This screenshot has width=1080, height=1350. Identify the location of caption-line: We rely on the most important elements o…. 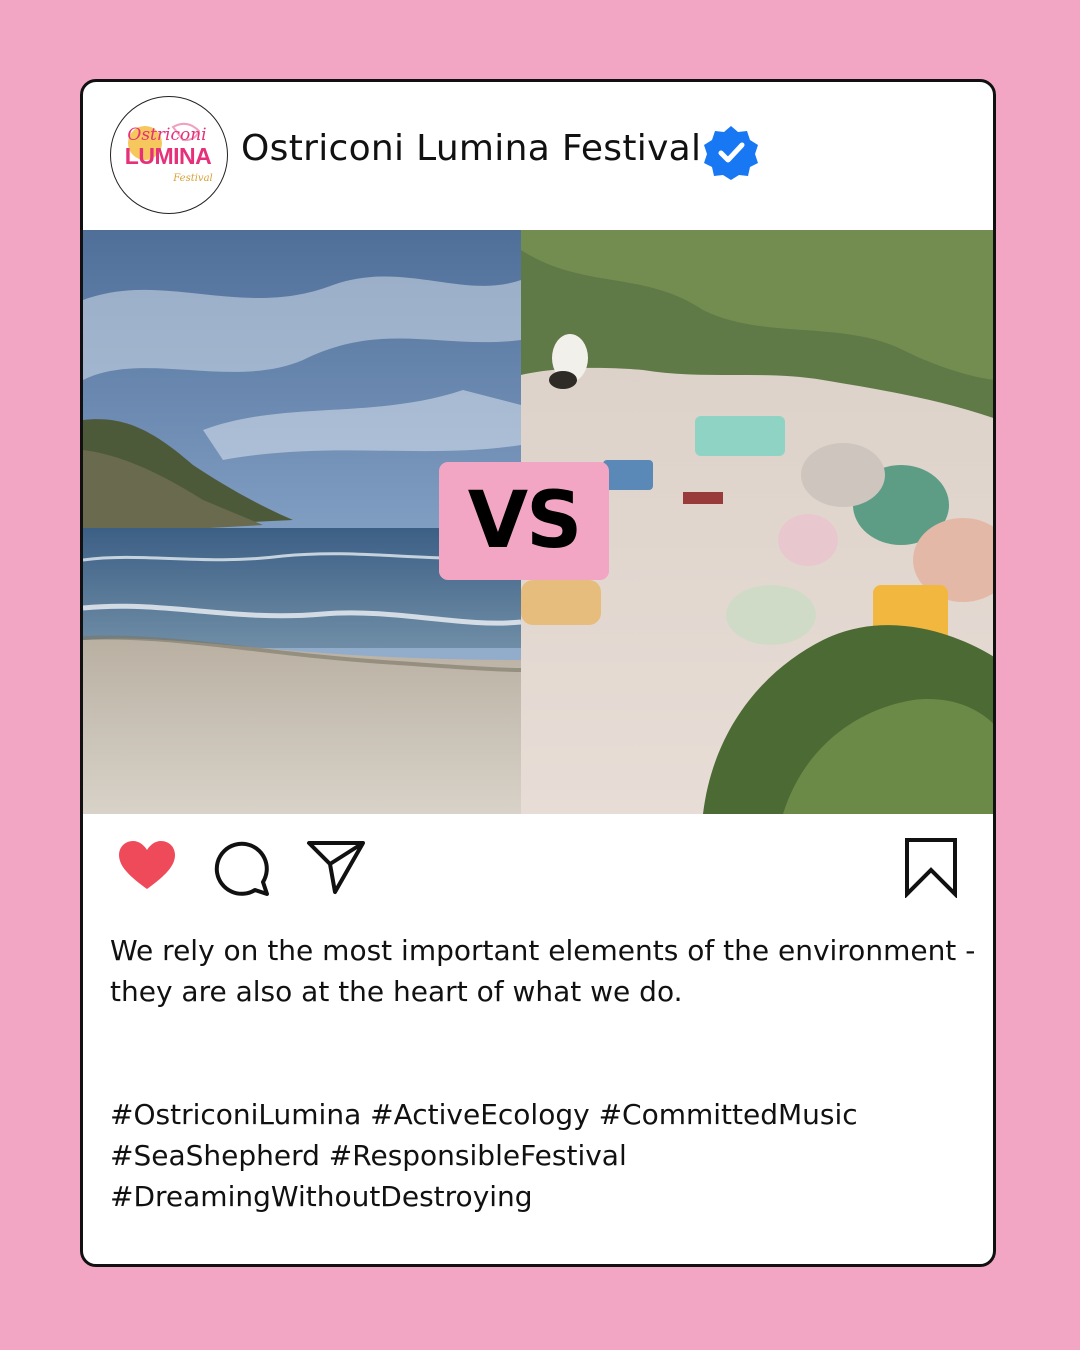
(543, 950).